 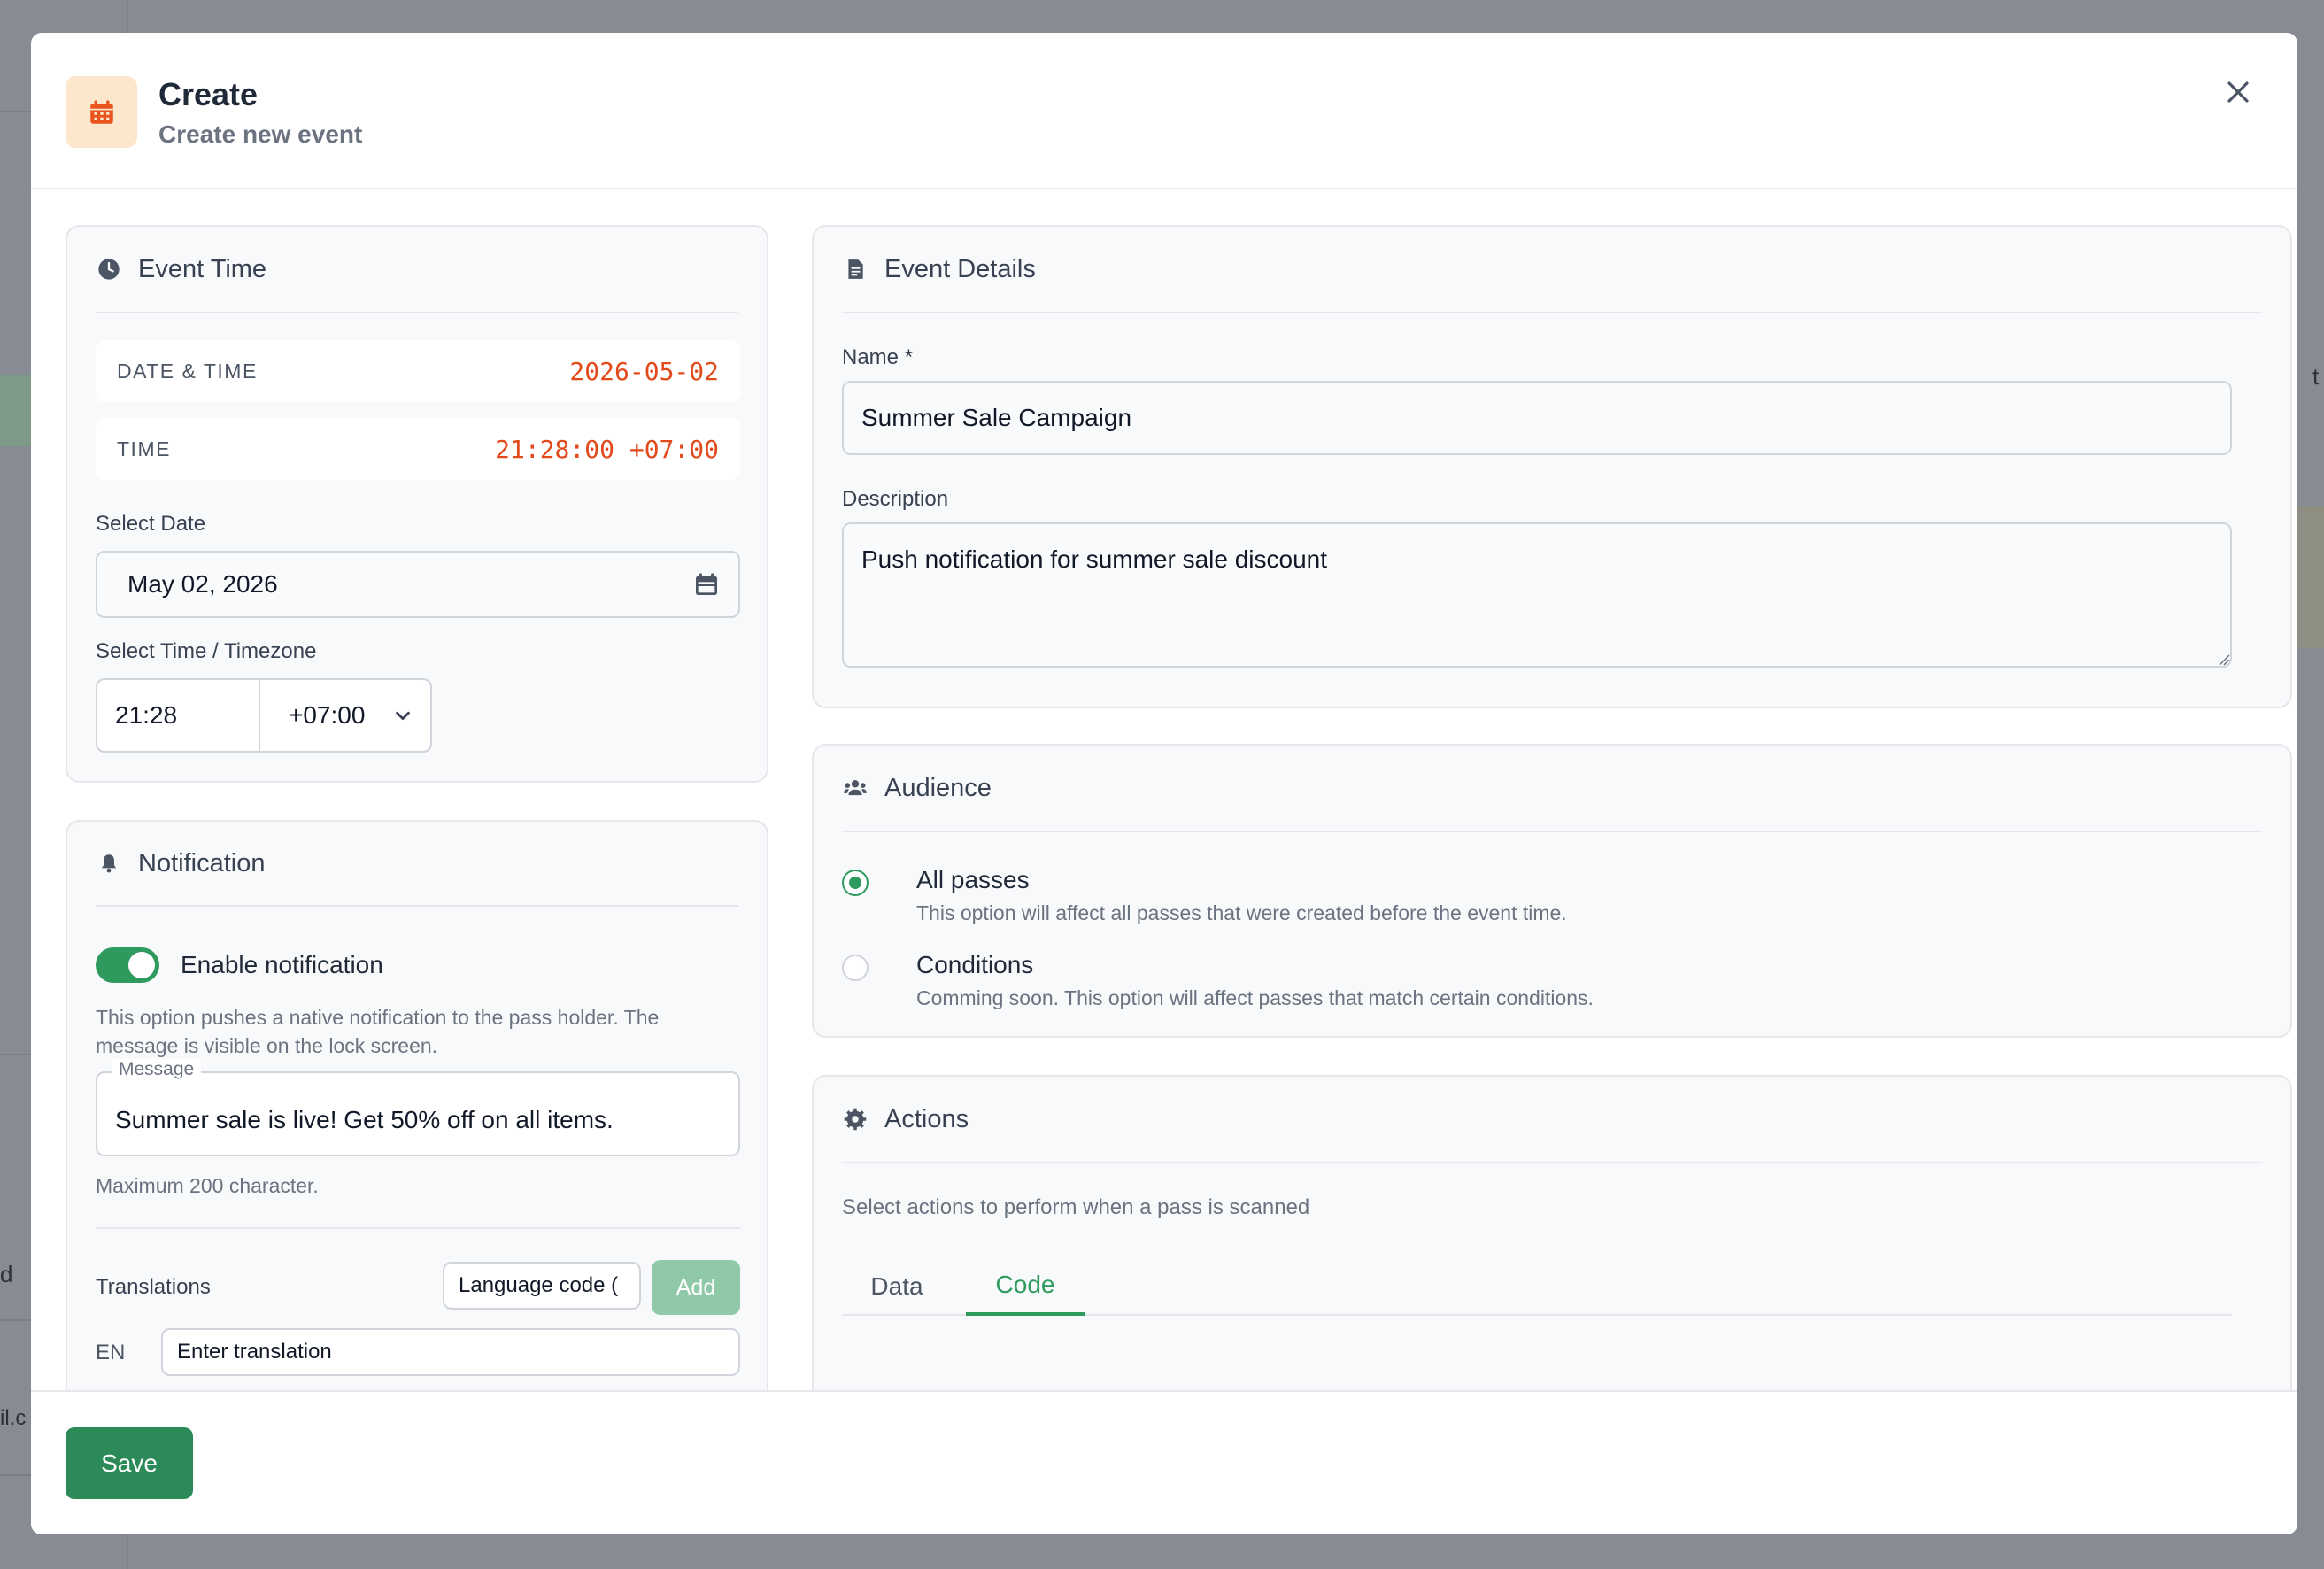 I want to click on background-text: d, so click(x=6, y=1274).